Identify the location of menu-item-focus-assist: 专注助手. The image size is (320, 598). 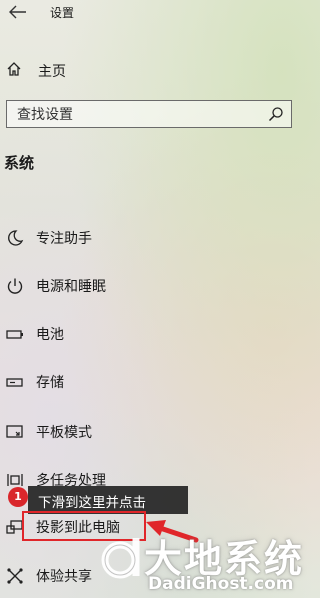
(105, 238).